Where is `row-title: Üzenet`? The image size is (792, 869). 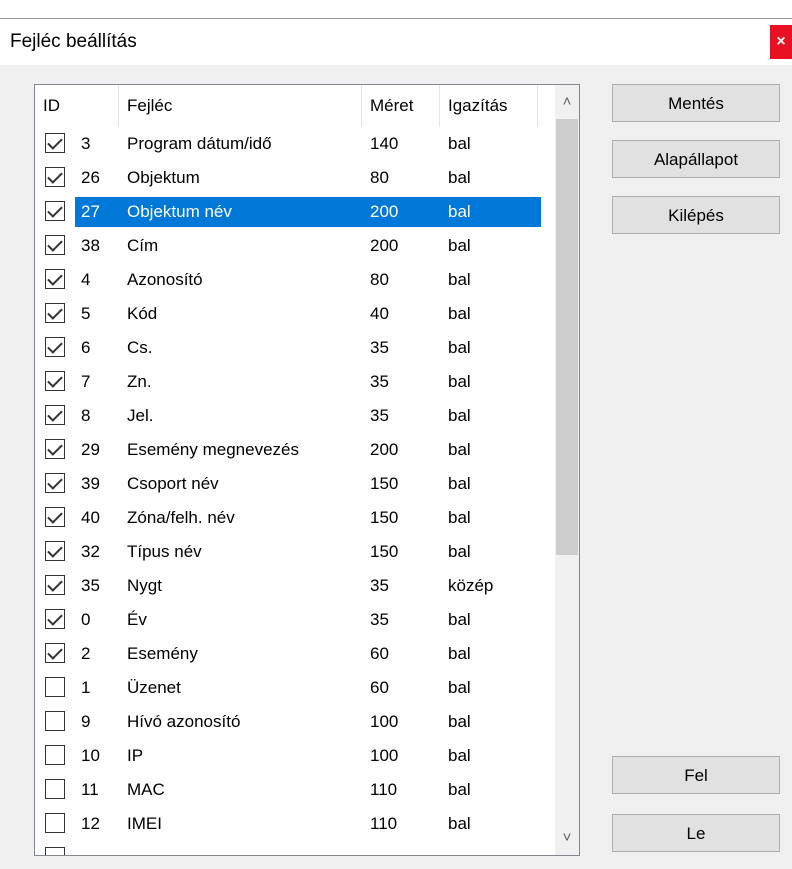
row-title: Üzenet is located at coordinates (154, 687).